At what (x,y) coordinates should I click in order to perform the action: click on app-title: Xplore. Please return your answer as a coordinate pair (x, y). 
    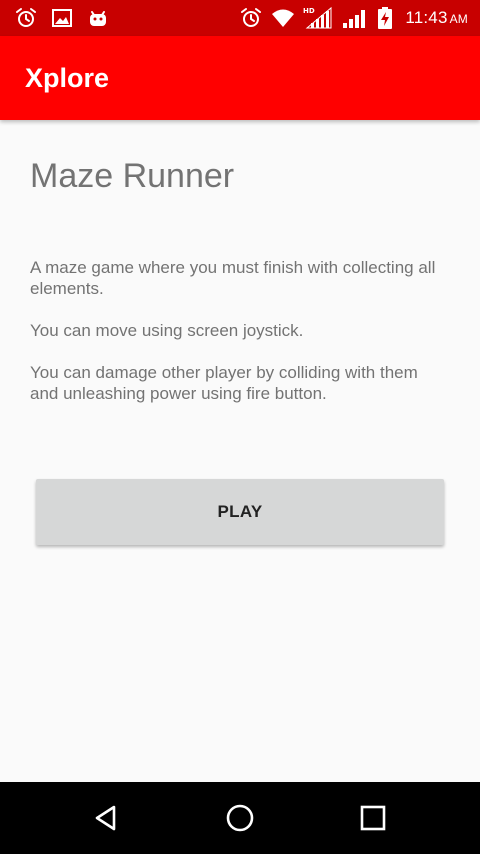
    Looking at the image, I should click on (67, 78).